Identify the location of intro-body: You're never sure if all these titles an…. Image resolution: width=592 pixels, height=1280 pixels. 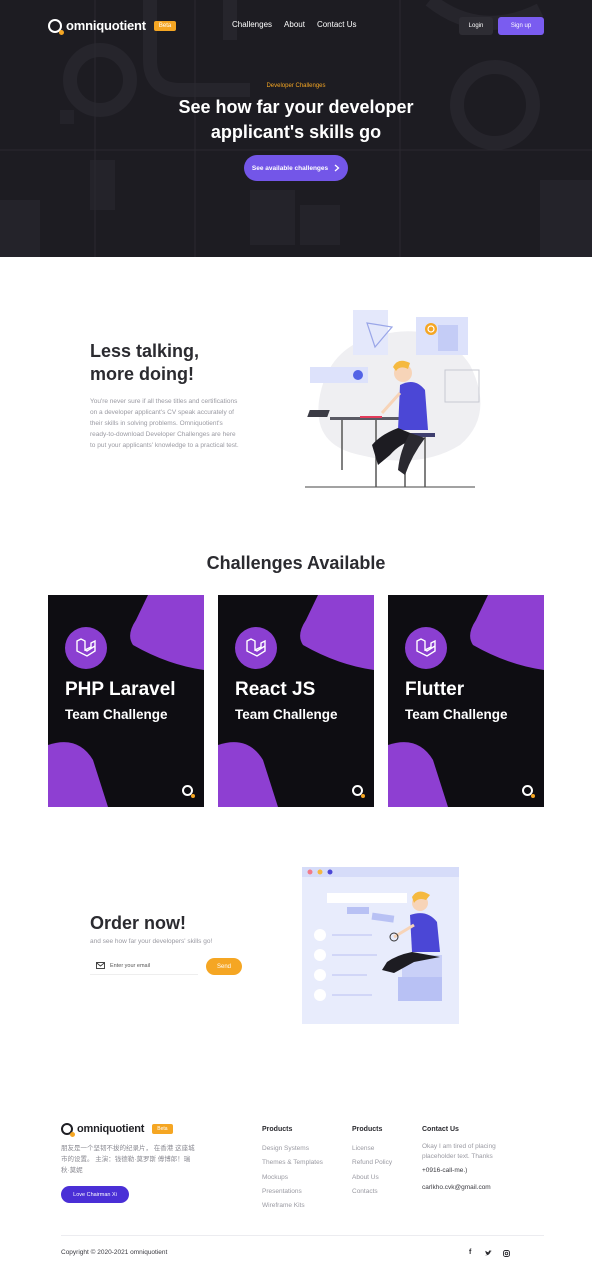
(164, 423).